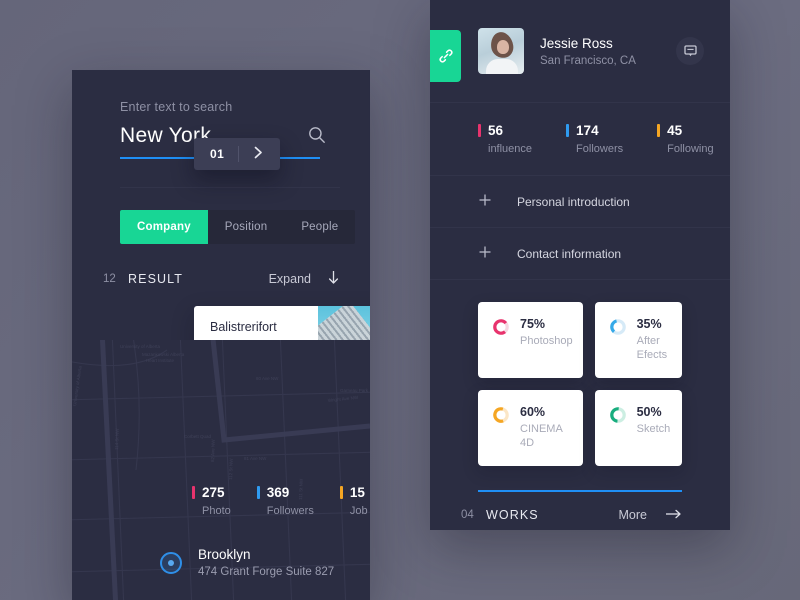 Image resolution: width=800 pixels, height=600 pixels. I want to click on chat-bubble-icon, so click(690, 51).